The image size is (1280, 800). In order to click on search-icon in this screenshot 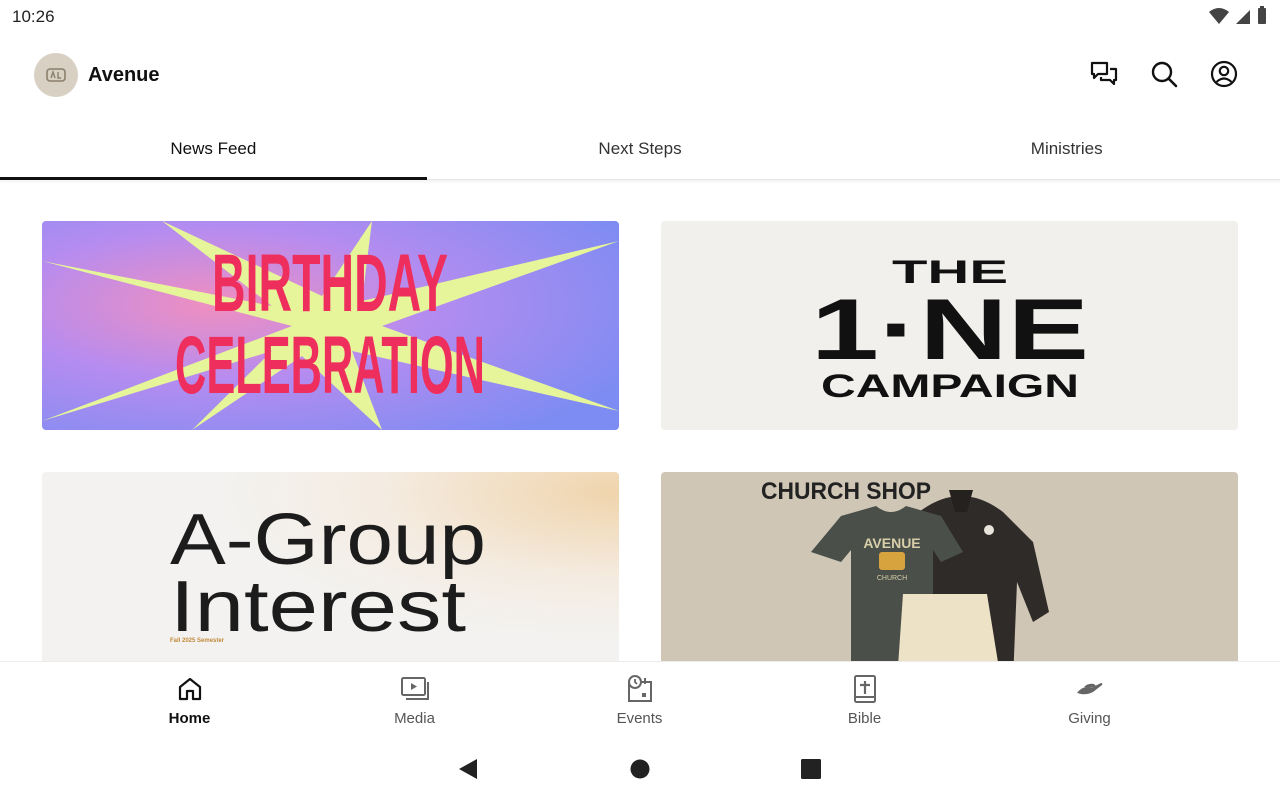, I will do `click(1164, 74)`.